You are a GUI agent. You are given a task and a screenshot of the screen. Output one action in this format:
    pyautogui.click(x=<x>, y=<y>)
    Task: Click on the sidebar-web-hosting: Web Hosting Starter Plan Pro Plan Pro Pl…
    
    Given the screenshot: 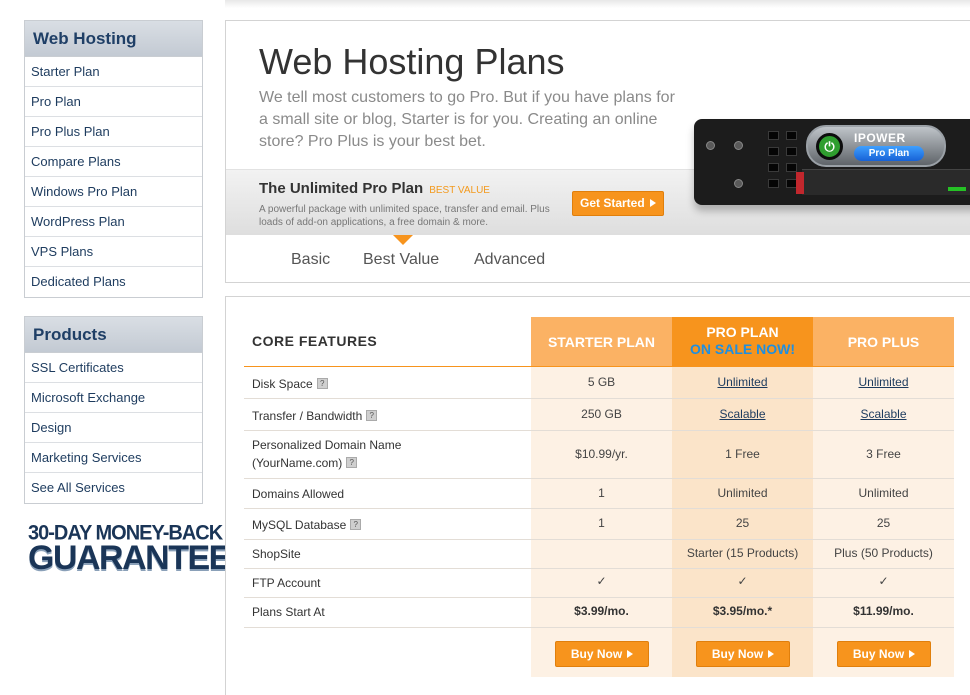 What is the action you would take?
    pyautogui.click(x=113, y=159)
    